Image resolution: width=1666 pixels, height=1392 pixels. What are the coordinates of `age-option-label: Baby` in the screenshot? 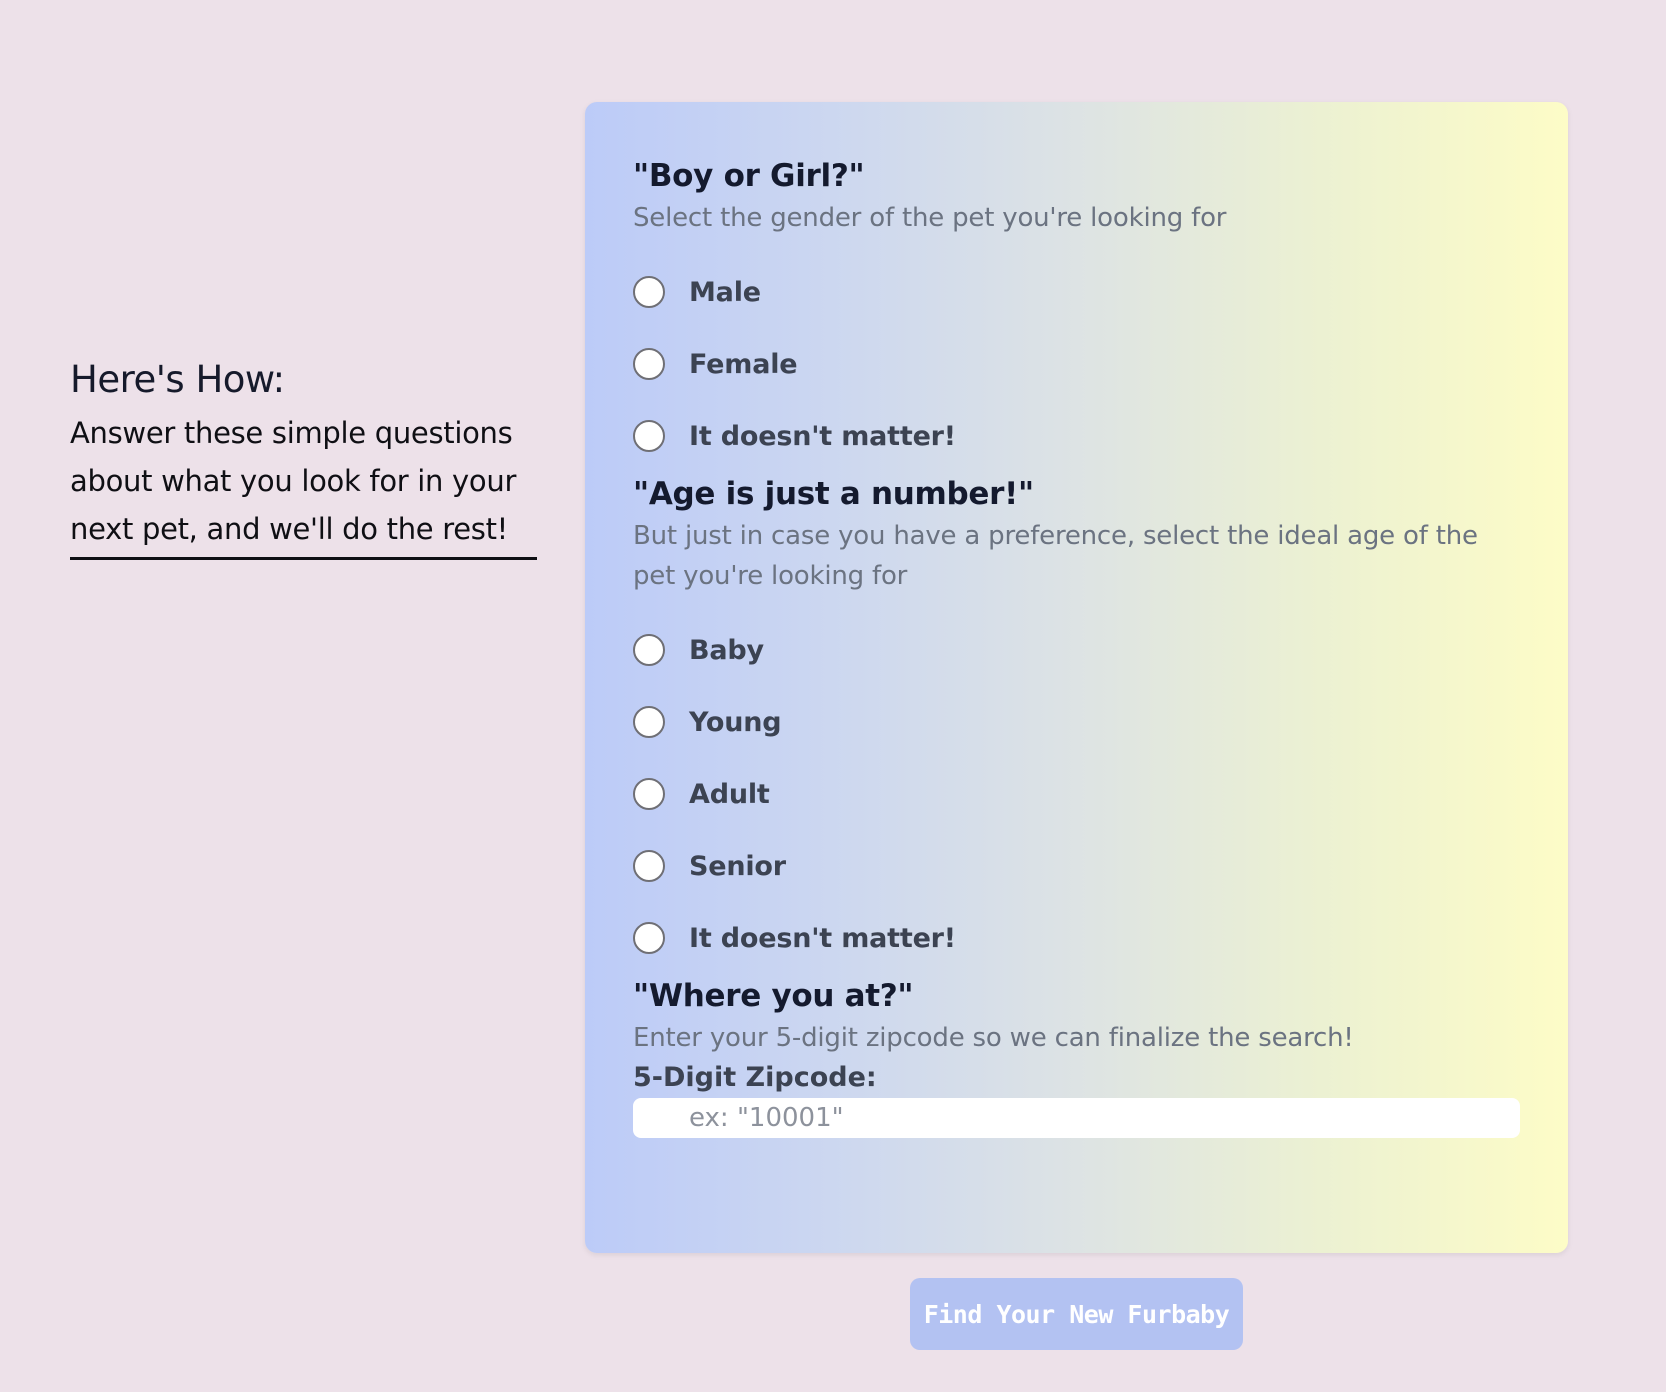 It's located at (726, 650).